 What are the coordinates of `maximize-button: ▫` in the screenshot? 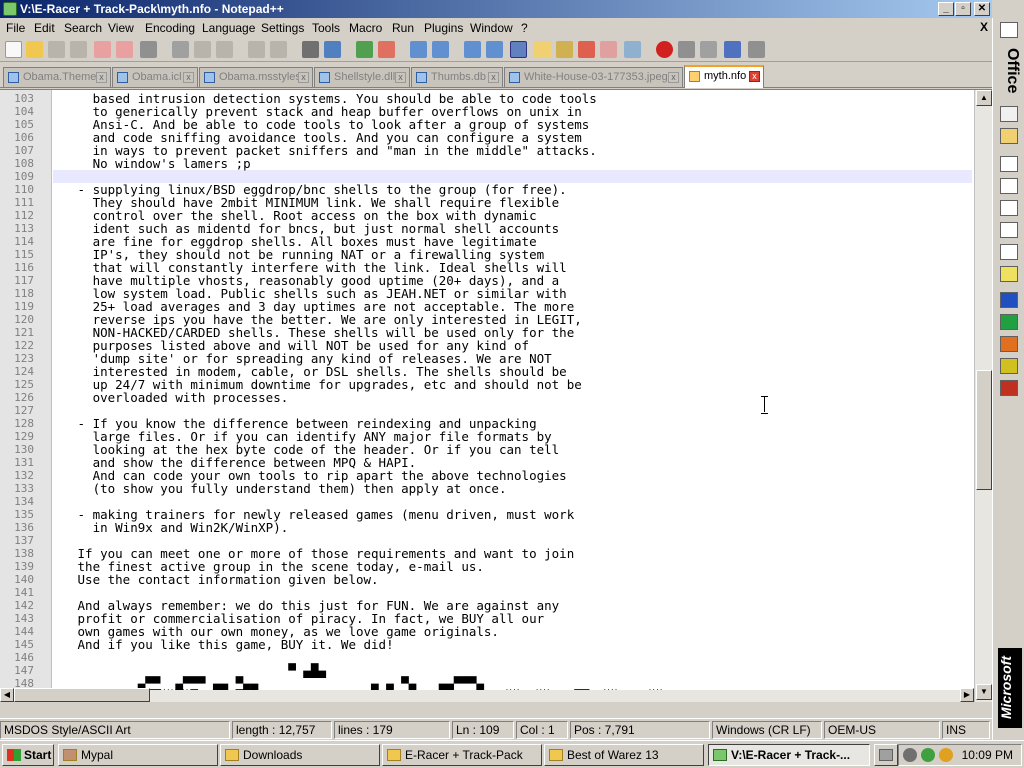 It's located at (963, 9).